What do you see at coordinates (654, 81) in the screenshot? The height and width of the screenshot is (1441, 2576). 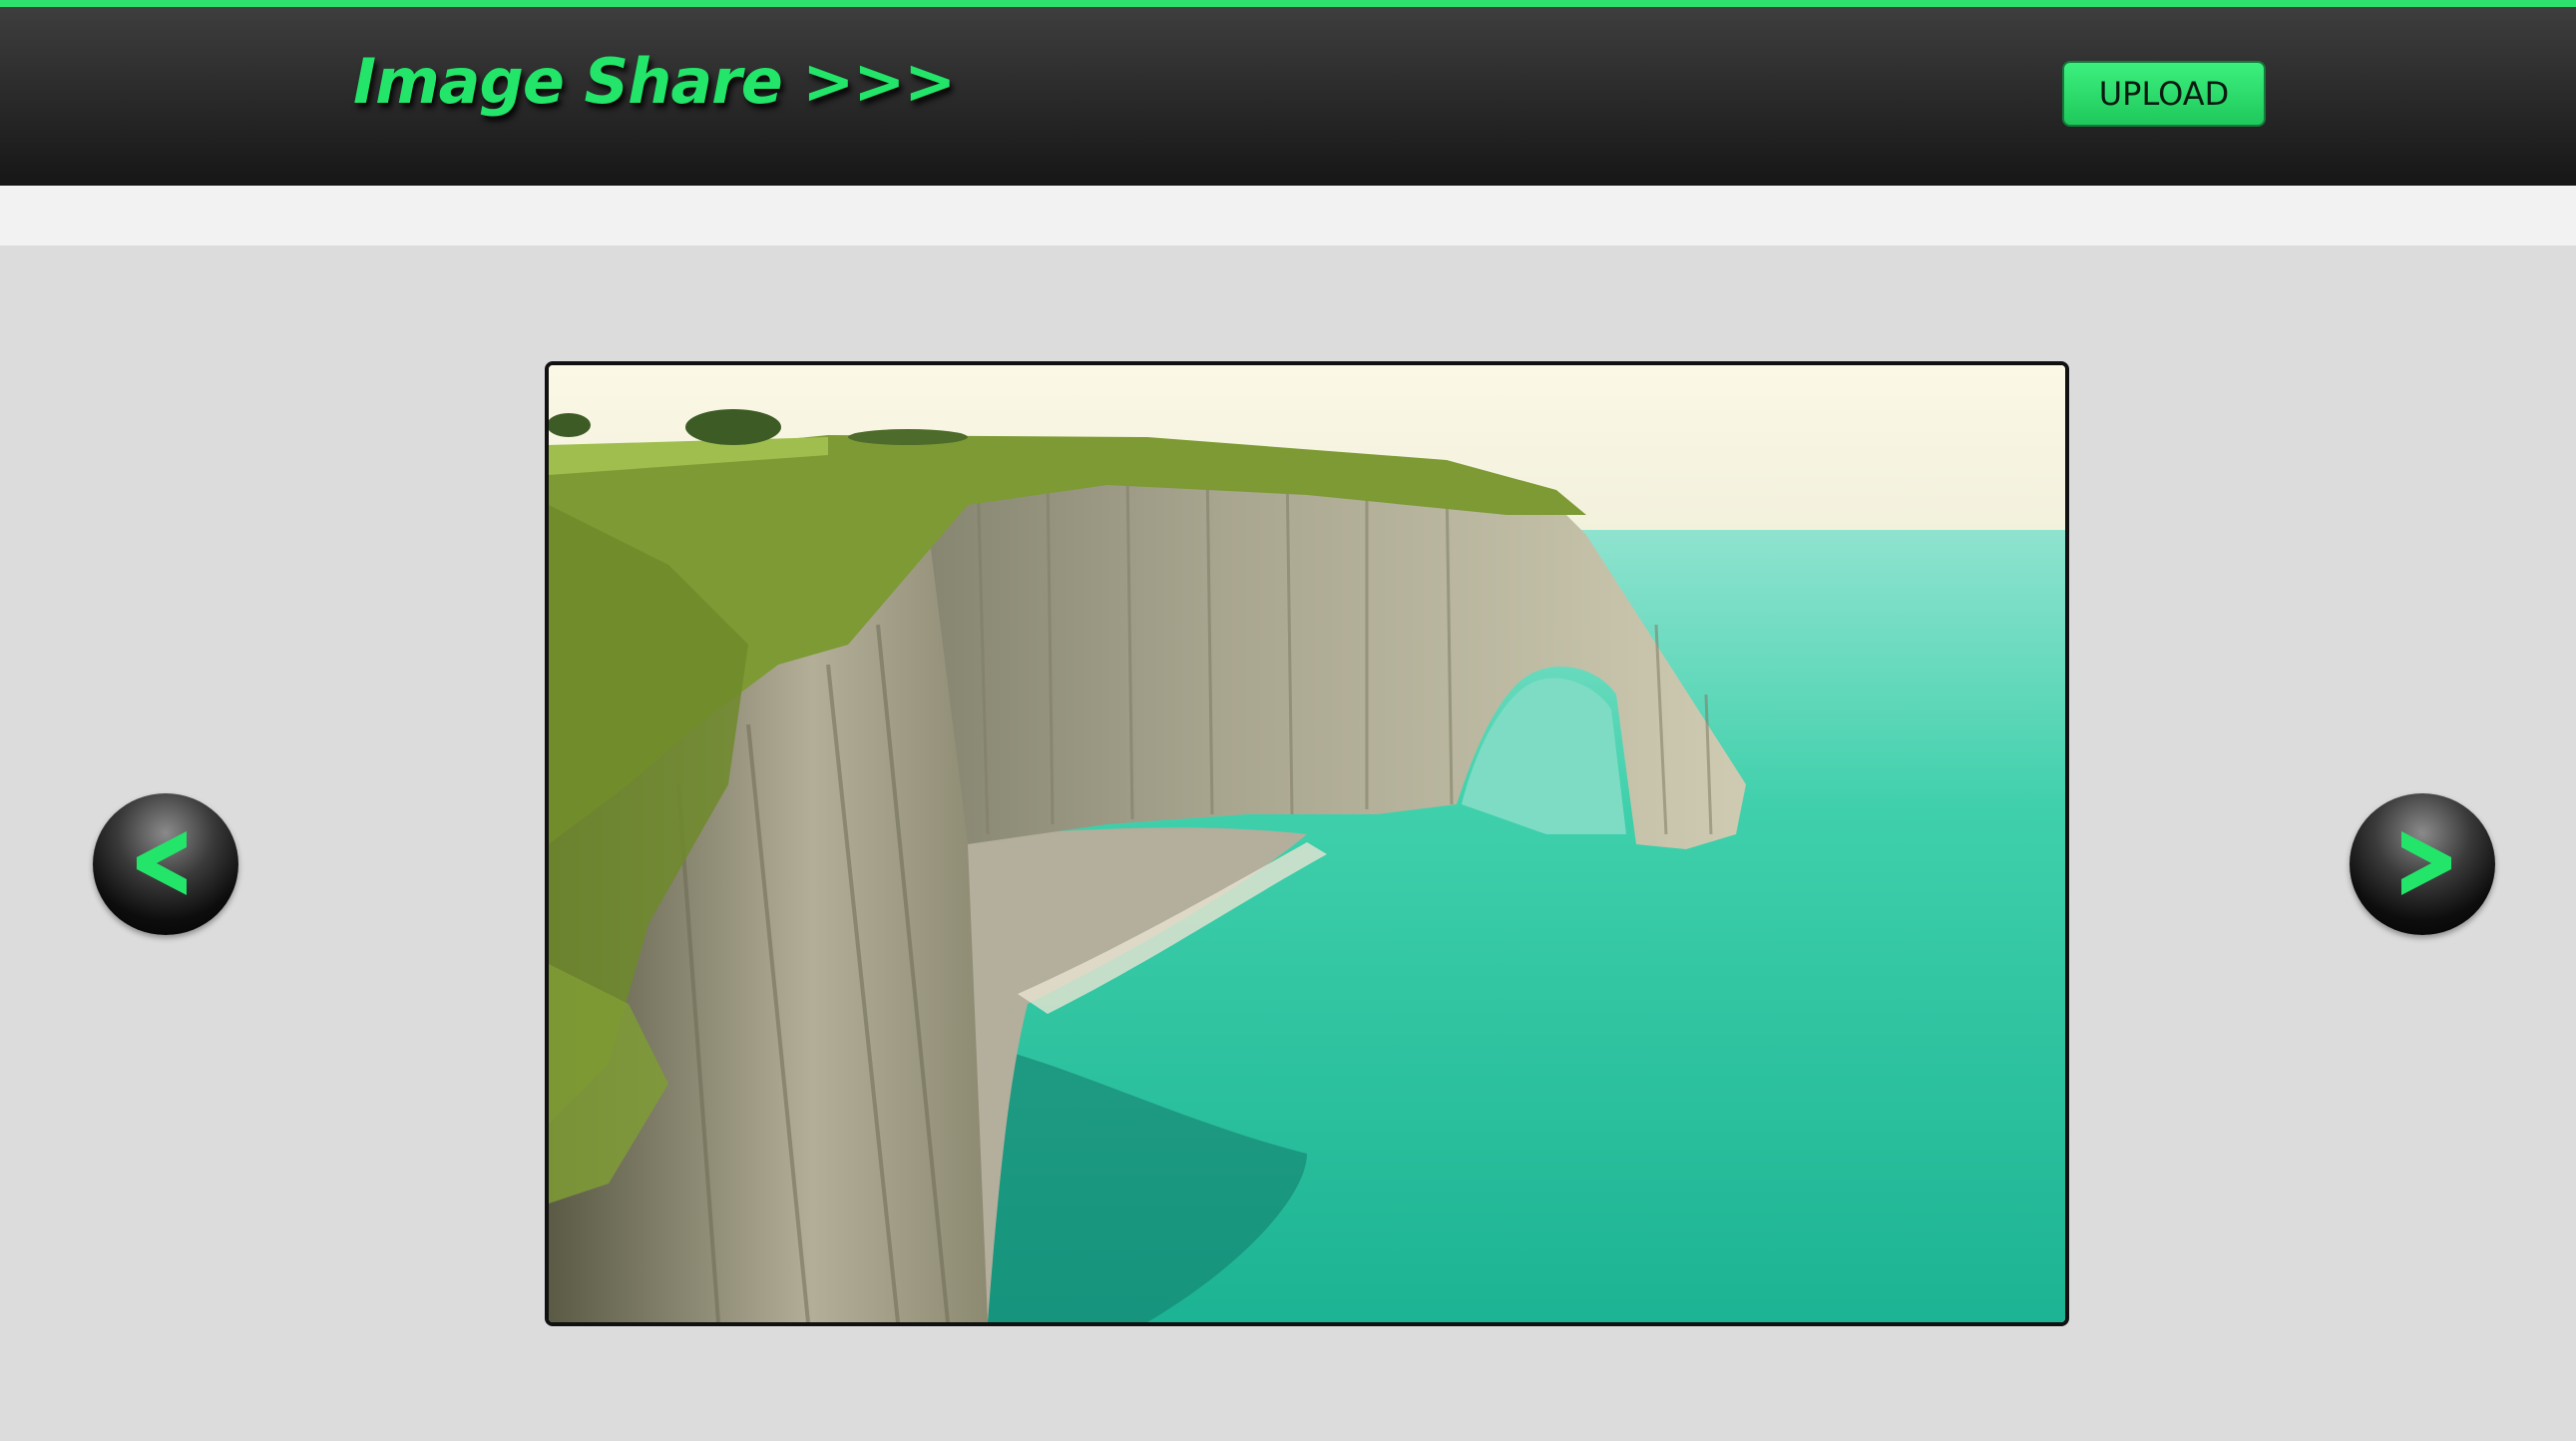 I see `site-logo: Image Share >>>` at bounding box center [654, 81].